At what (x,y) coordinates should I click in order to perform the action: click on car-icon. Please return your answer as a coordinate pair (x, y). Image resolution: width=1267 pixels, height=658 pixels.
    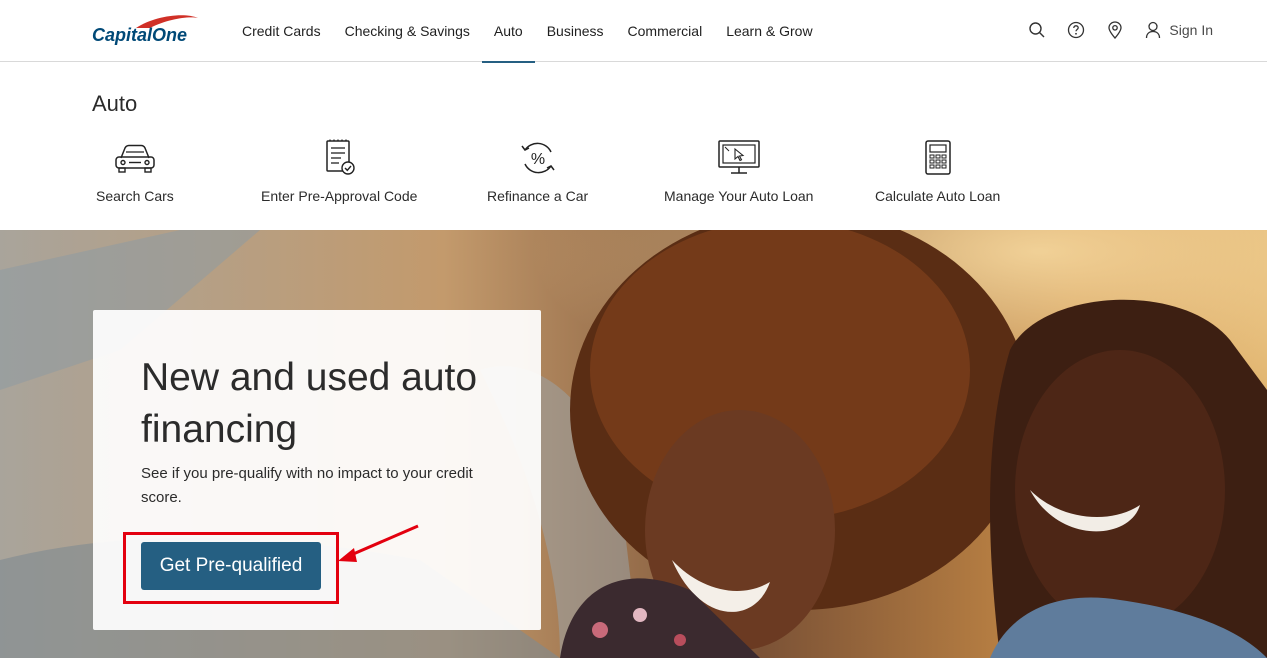
    Looking at the image, I should click on (135, 158).